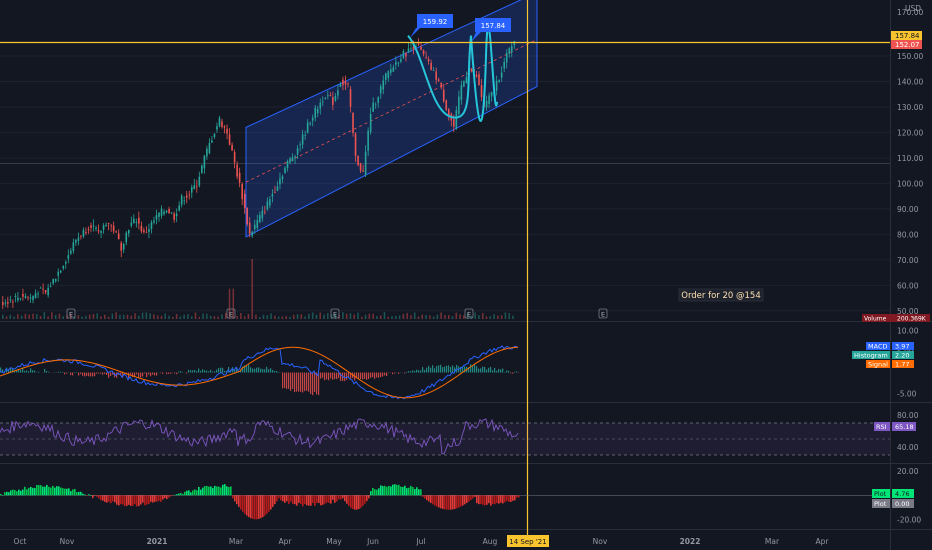 Image resolution: width=932 pixels, height=550 pixels. Describe the element at coordinates (908, 415) in the screenshot. I see `rsi-tick-label: 80.00` at that location.